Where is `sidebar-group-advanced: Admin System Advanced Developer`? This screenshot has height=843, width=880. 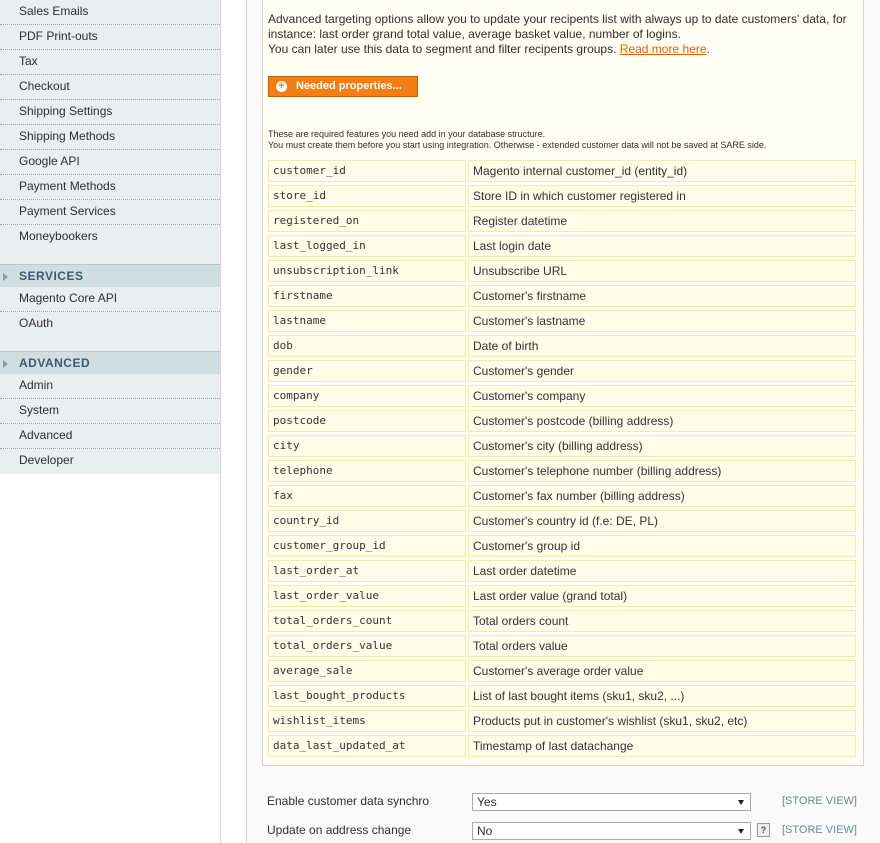
sidebar-group-advanced: Admin System Advanced Developer is located at coordinates (110, 424).